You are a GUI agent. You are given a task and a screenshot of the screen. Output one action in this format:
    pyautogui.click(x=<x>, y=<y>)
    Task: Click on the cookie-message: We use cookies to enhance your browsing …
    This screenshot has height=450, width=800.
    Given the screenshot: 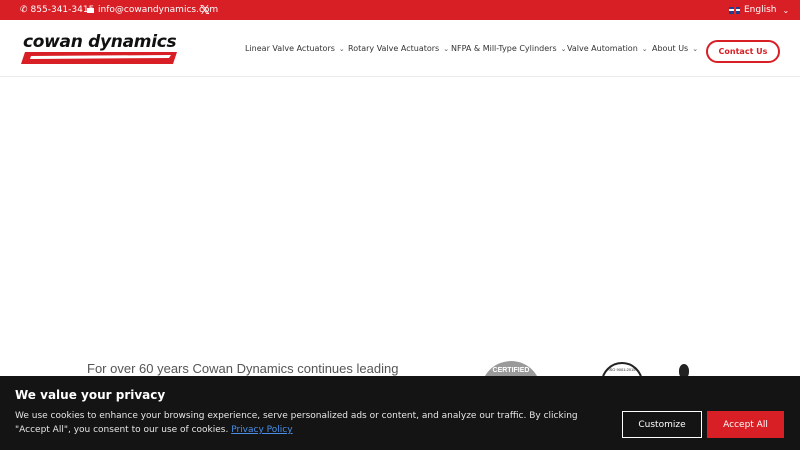 What is the action you would take?
    pyautogui.click(x=315, y=423)
    